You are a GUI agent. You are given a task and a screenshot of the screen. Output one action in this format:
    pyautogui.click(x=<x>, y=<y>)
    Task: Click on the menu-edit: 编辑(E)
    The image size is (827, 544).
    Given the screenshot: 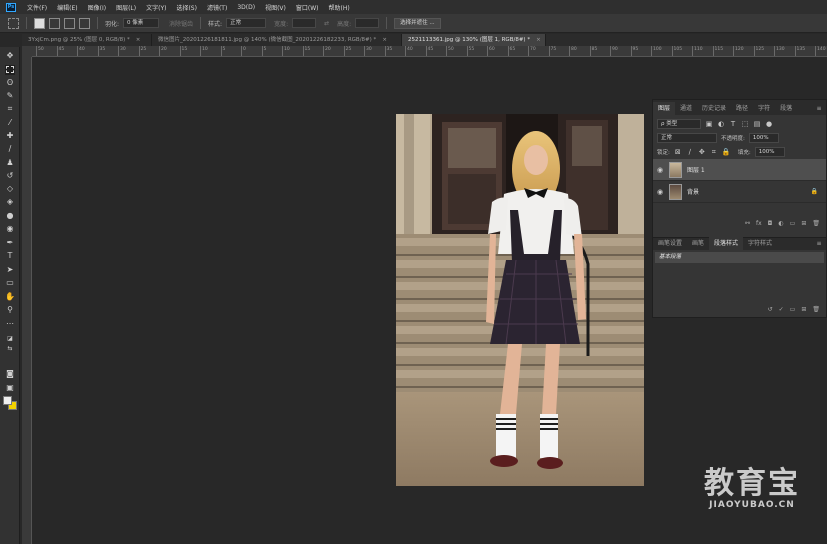 What is the action you would take?
    pyautogui.click(x=67, y=7)
    